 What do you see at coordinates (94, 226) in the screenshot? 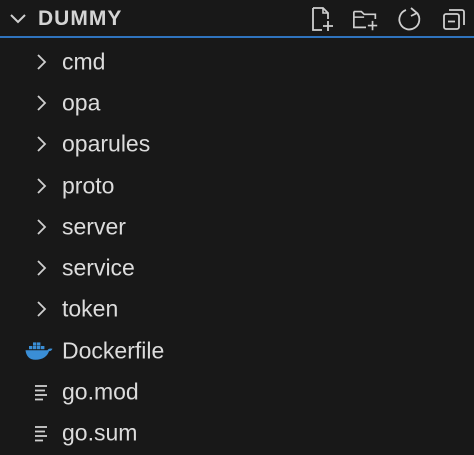
I see `tree-item-label: server` at bounding box center [94, 226].